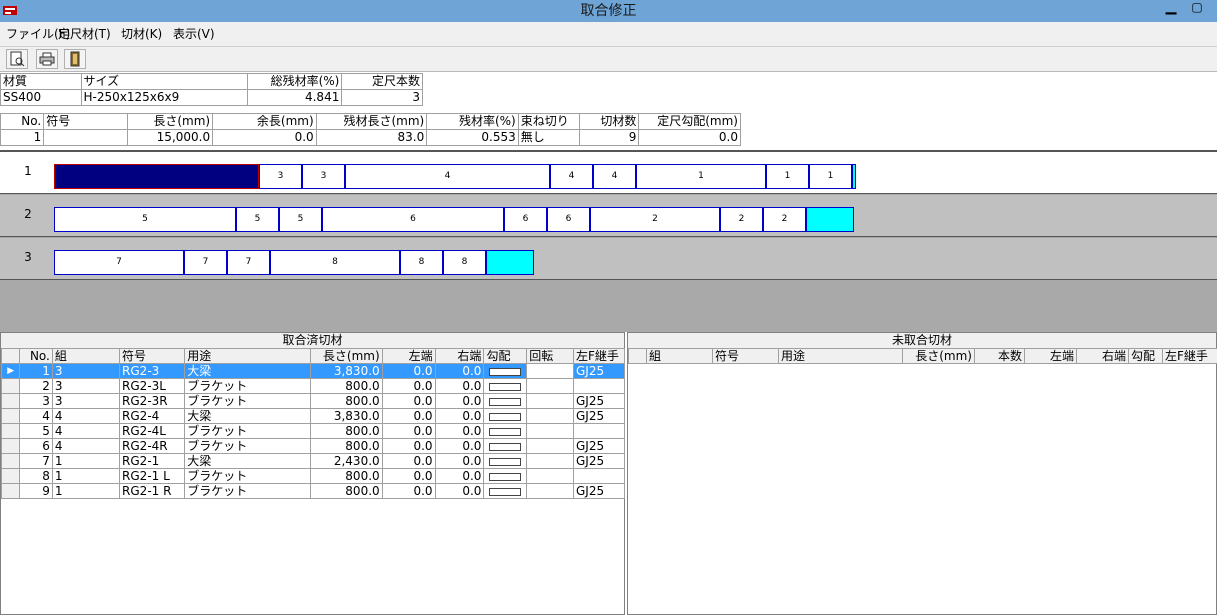 The height and width of the screenshot is (615, 1217). What do you see at coordinates (152, 356) in the screenshot?
I see `column-header: 符号` at bounding box center [152, 356].